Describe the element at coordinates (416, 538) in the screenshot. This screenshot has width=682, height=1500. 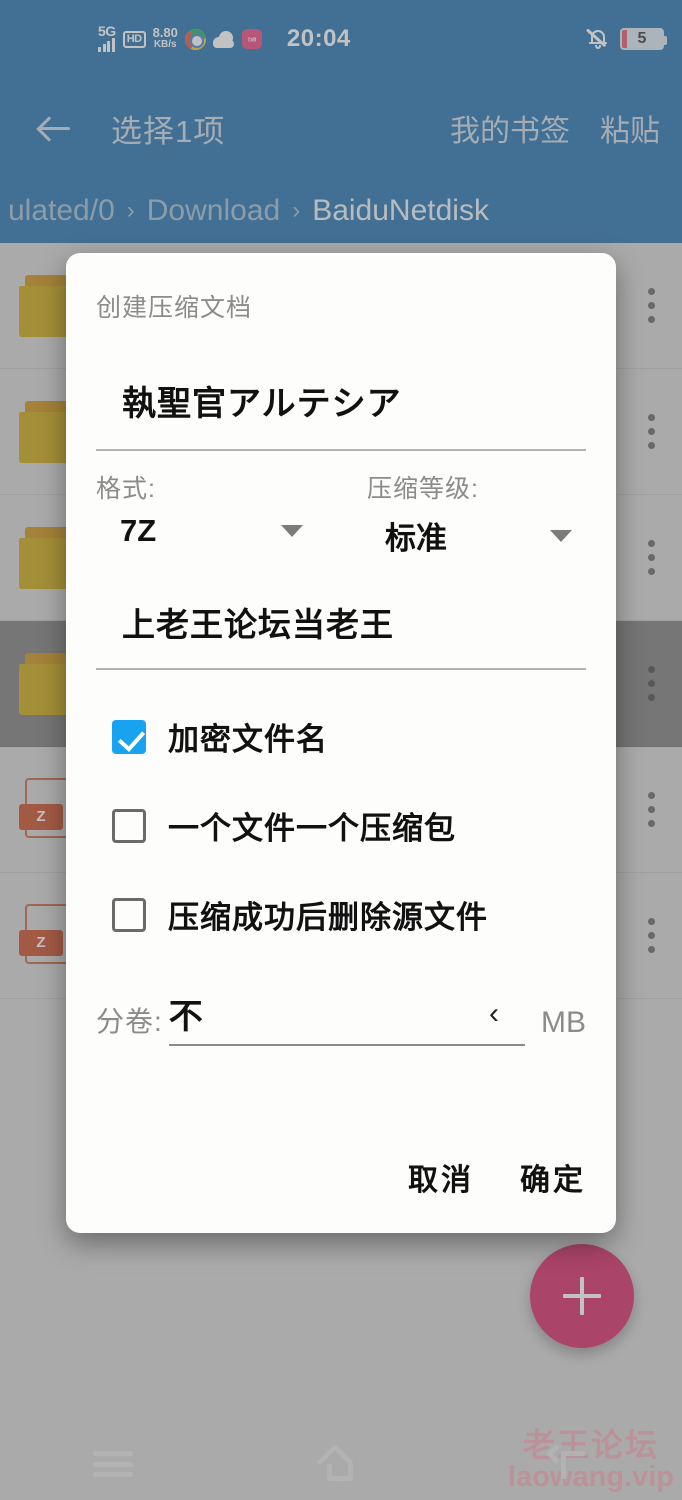
I see `level-value: 标准` at that location.